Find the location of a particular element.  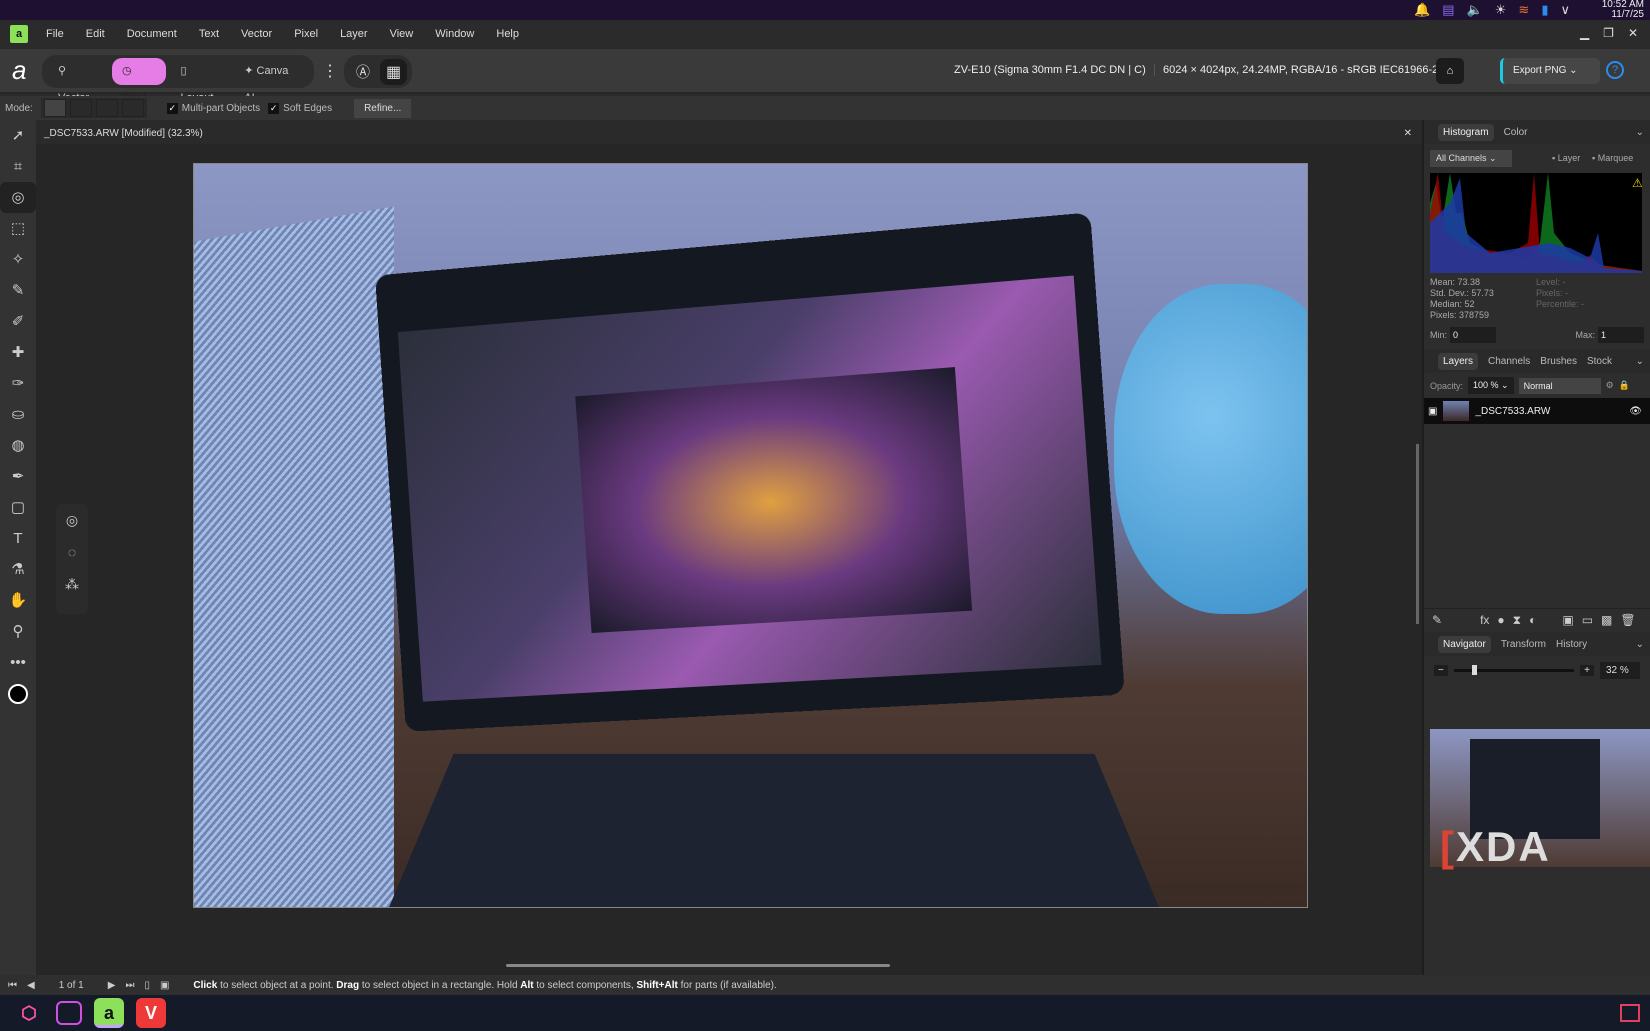

mask-icon: ● is located at coordinates (1500, 620).